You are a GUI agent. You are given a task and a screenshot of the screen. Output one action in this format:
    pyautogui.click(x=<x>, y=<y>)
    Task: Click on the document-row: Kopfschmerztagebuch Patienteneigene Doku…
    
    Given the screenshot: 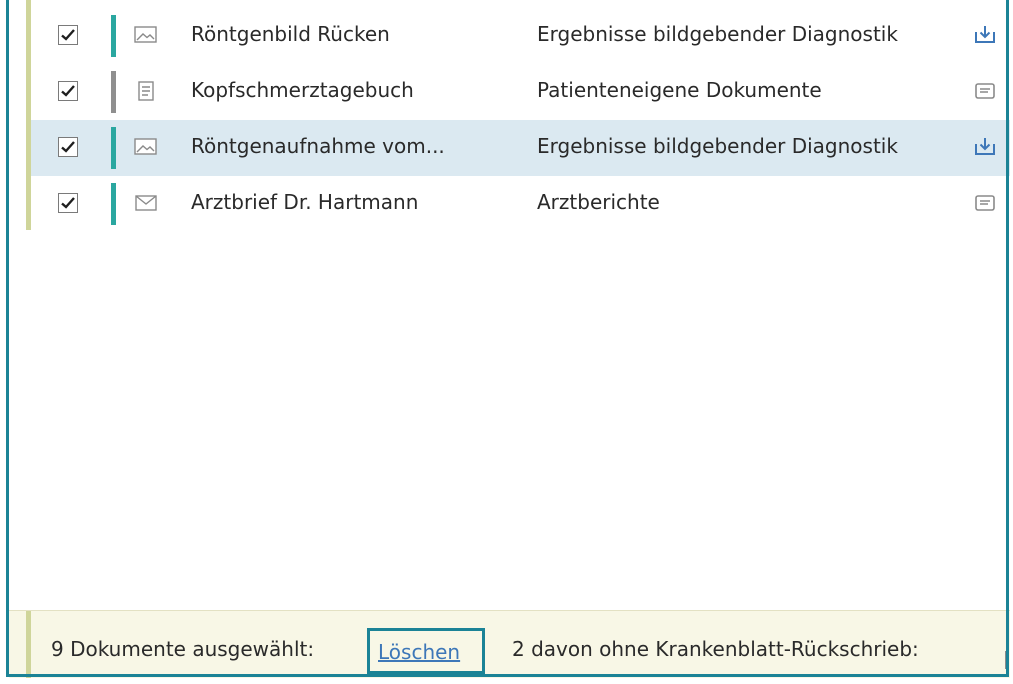 What is the action you would take?
    pyautogui.click(x=520, y=92)
    